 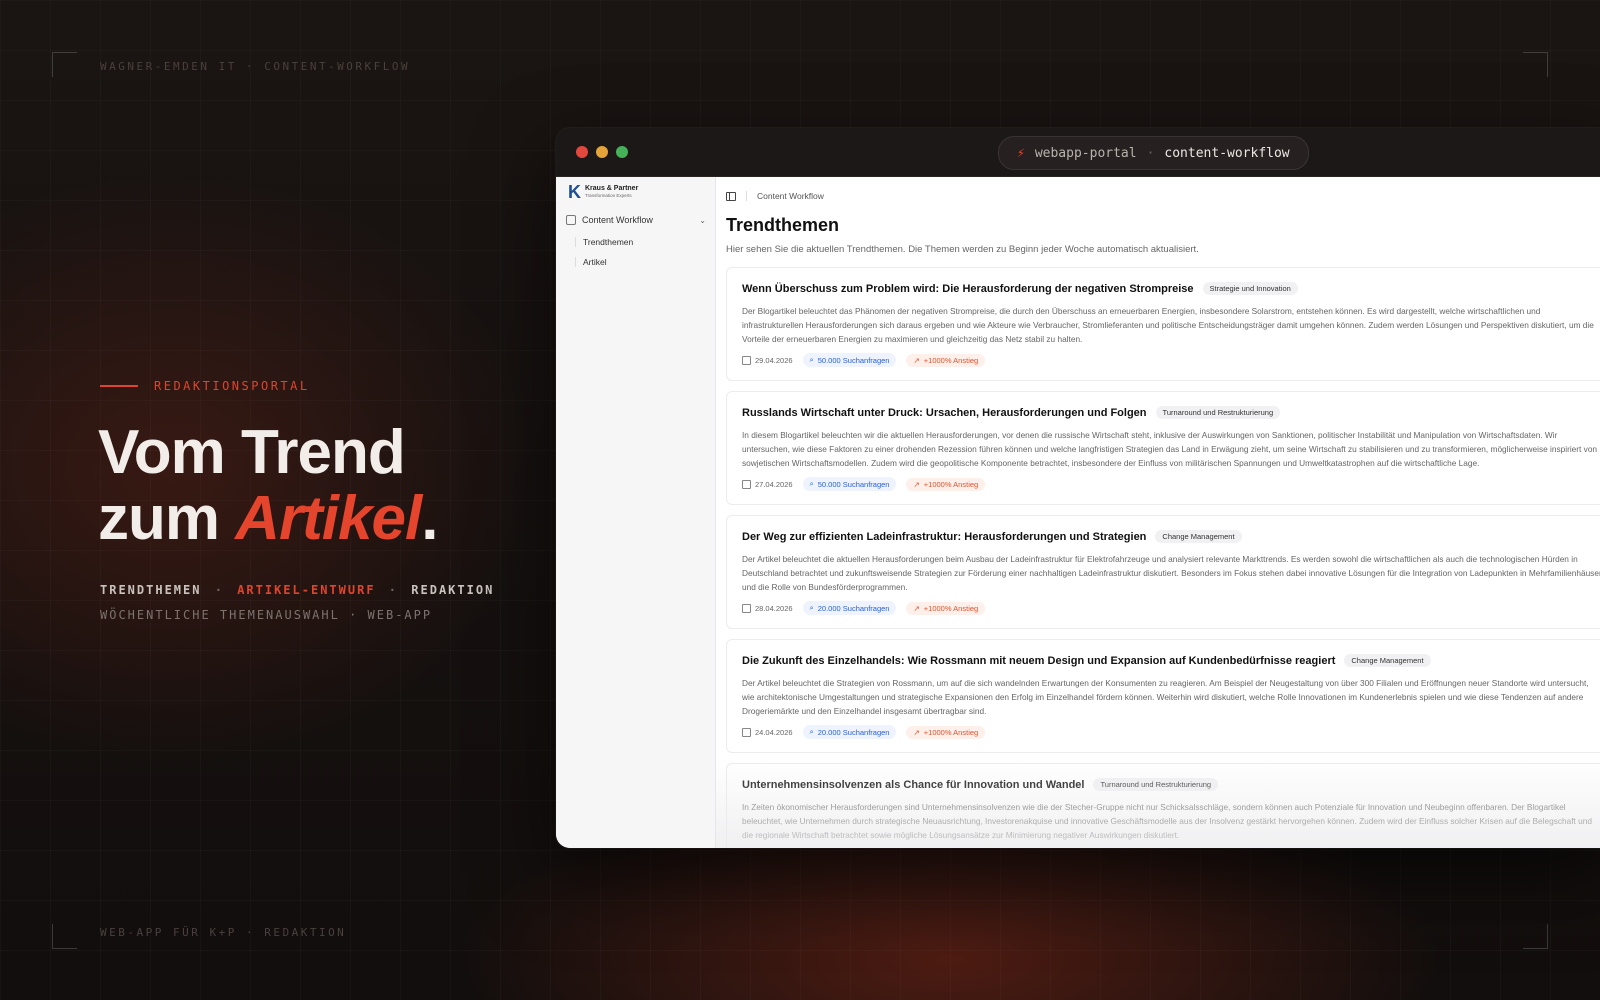 What do you see at coordinates (571, 220) in the screenshot?
I see `workflow-icon` at bounding box center [571, 220].